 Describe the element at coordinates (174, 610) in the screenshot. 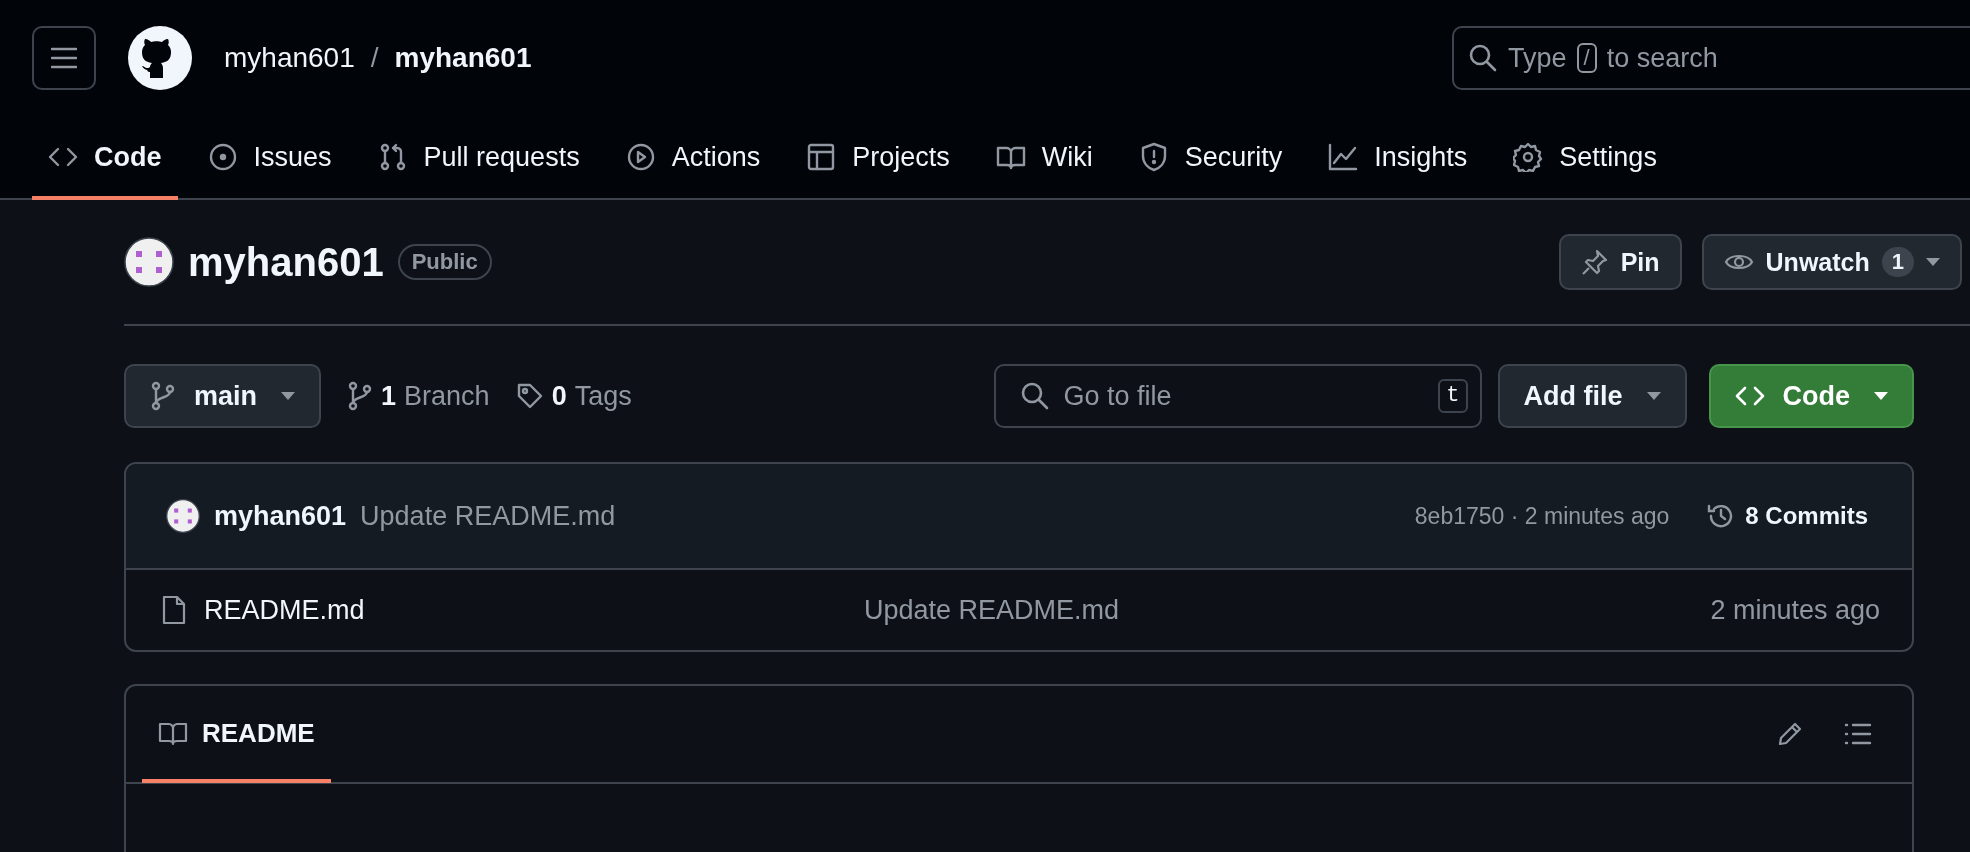

I see `file-icon` at that location.